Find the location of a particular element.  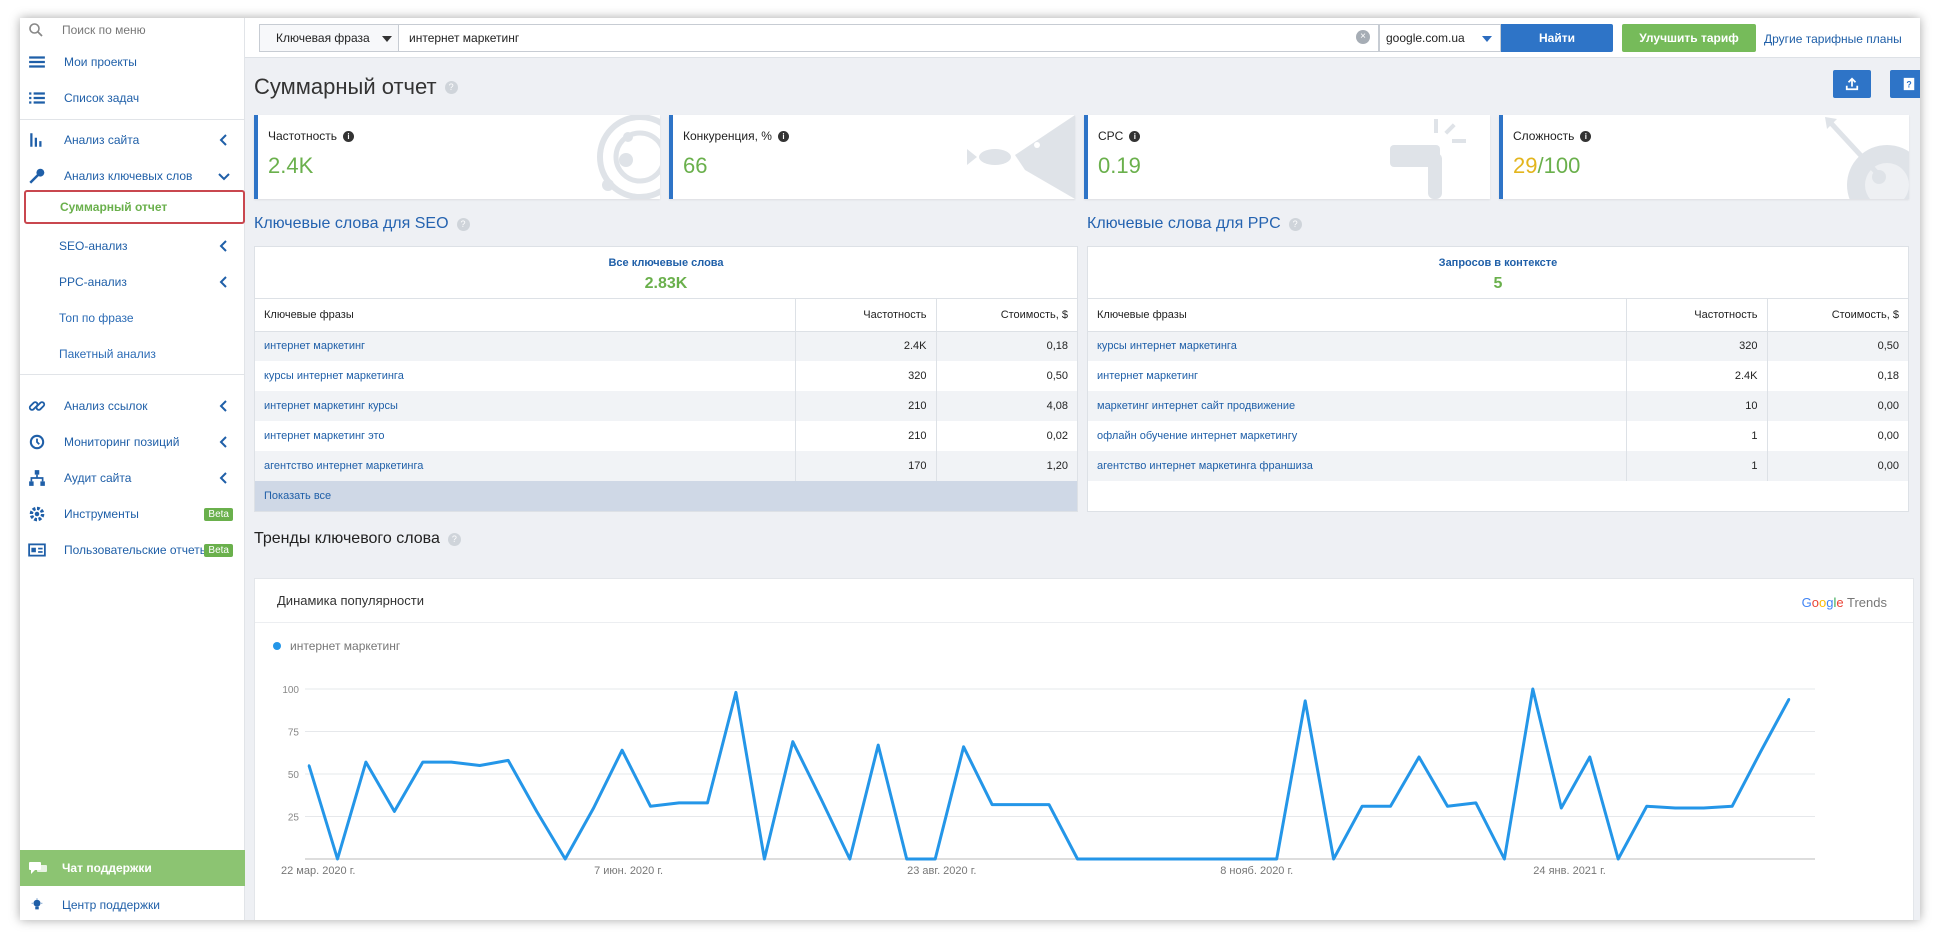

export-button is located at coordinates (1852, 84).